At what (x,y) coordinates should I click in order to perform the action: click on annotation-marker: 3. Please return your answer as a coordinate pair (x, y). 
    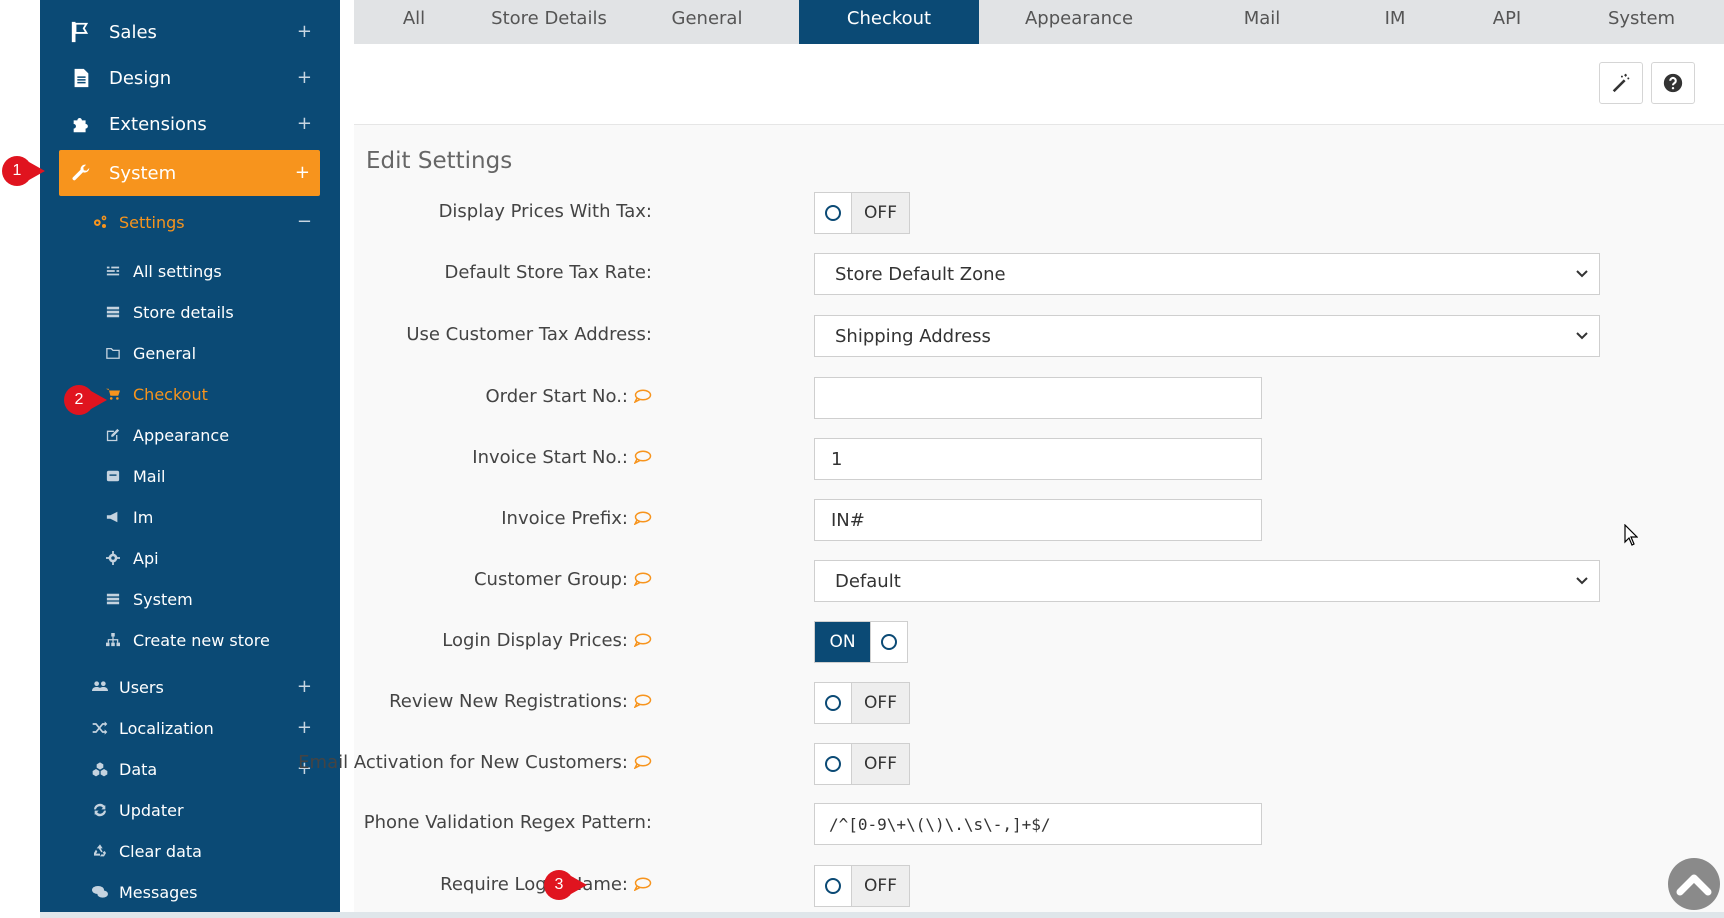
    Looking at the image, I should click on (565, 885).